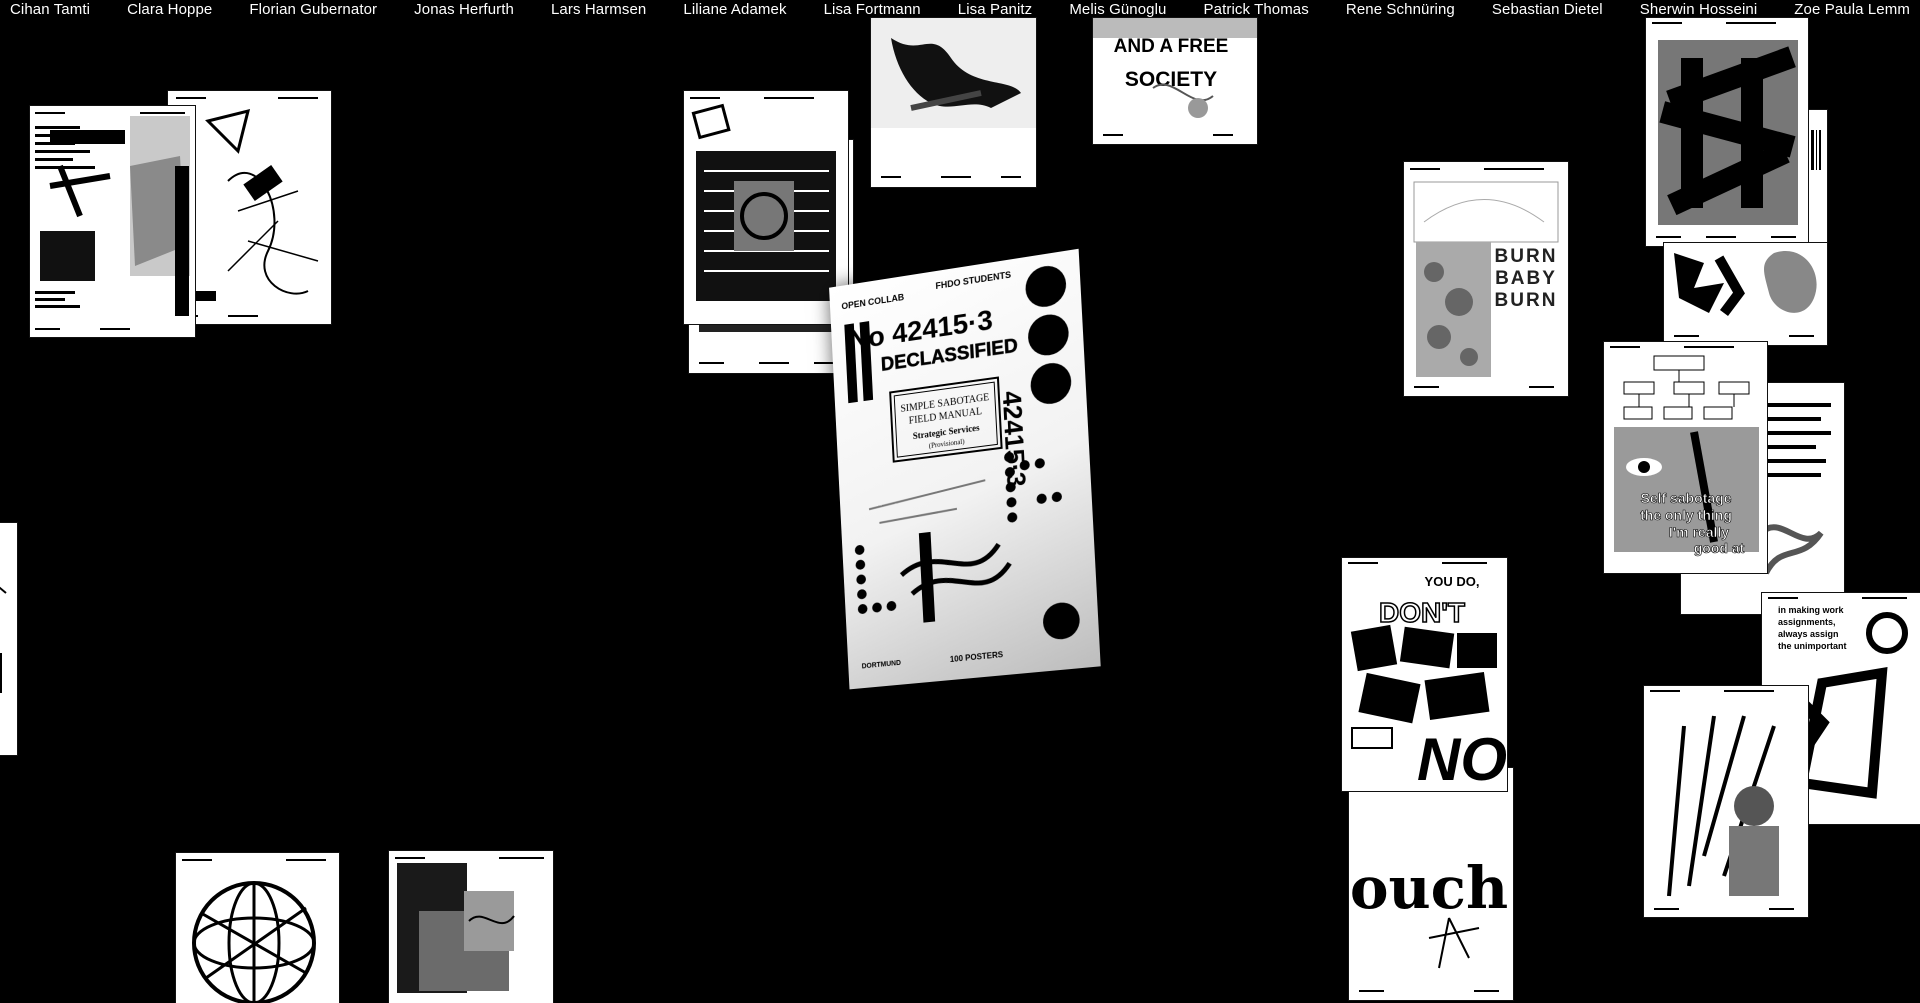  I want to click on nav-link-florian-gubernator: Florian Gubernator, so click(313, 9).